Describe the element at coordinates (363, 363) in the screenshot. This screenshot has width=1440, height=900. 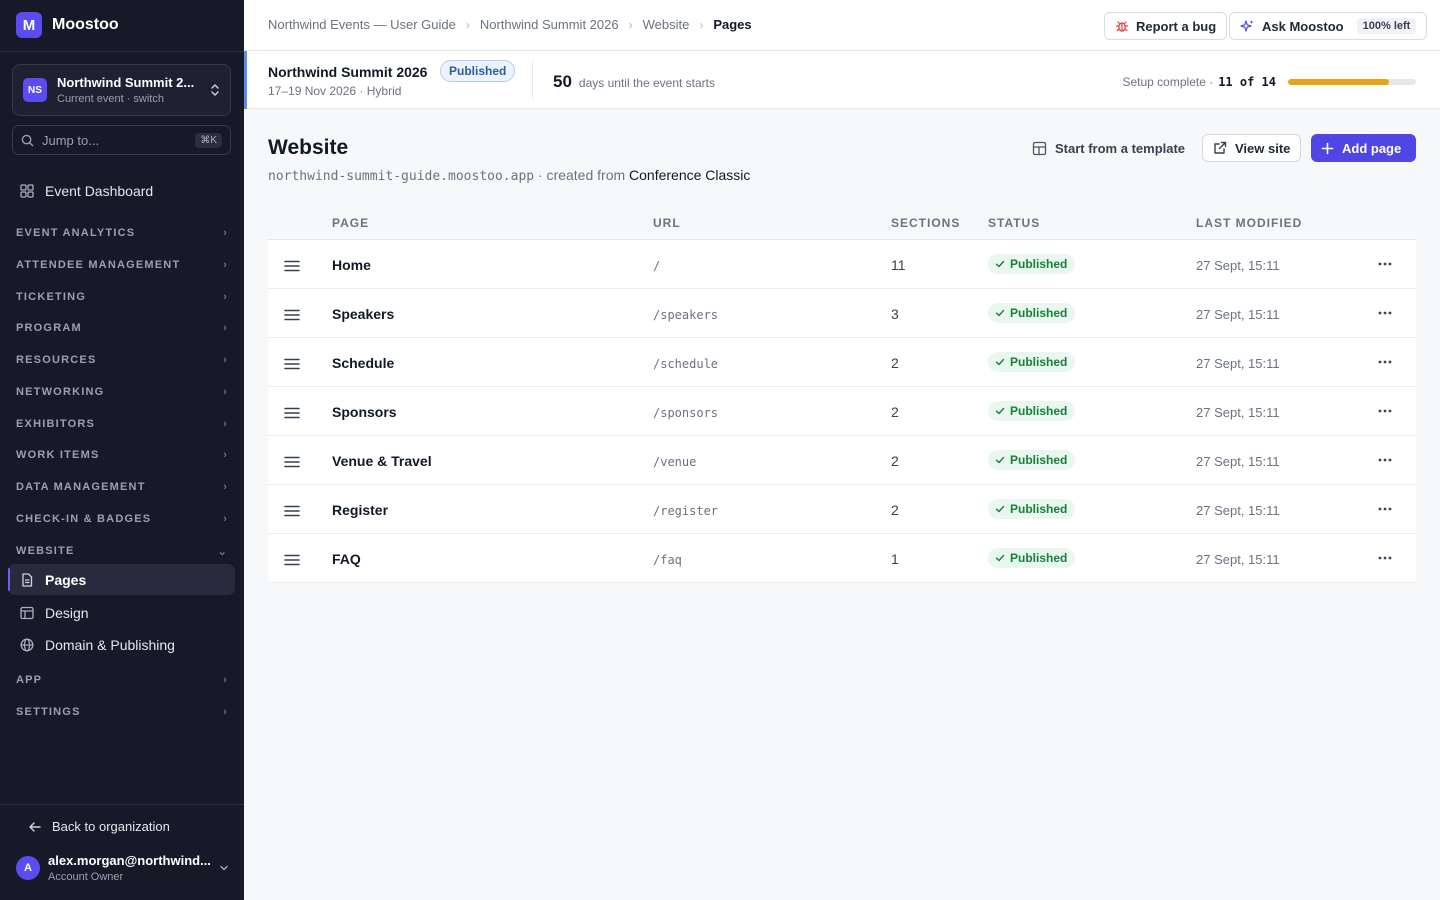
I see `page-name: Schedule` at that location.